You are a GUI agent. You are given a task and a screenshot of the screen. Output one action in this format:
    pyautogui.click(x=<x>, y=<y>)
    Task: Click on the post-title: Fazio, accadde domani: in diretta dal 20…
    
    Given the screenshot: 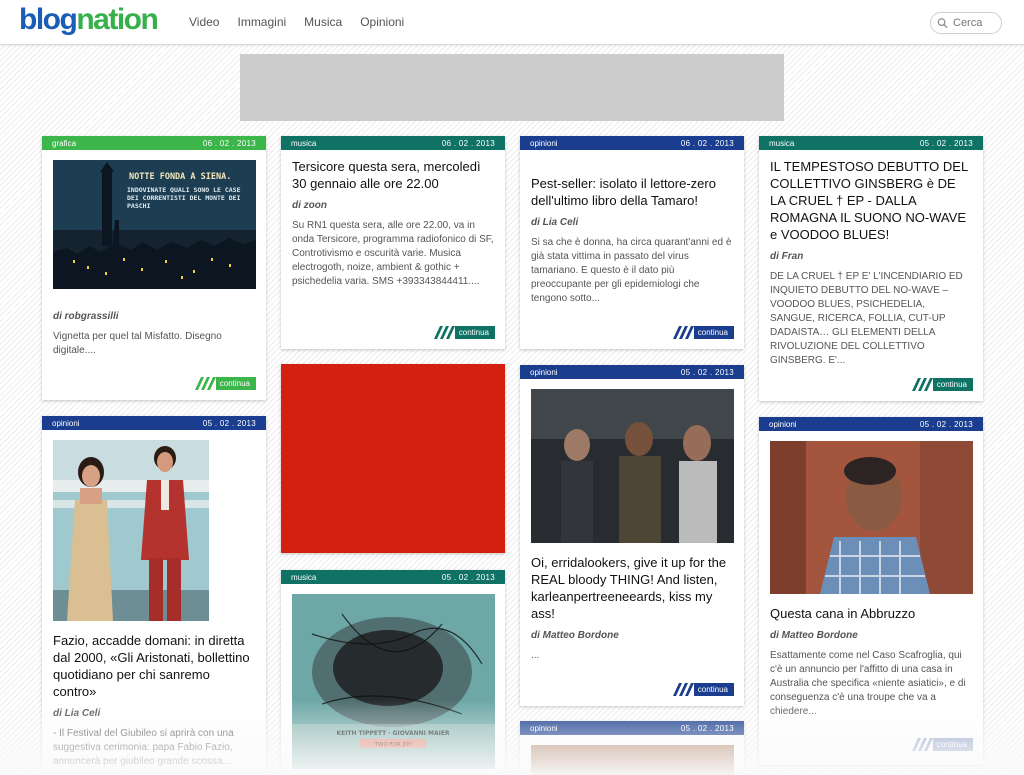 What is the action you would take?
    pyautogui.click(x=154, y=666)
    